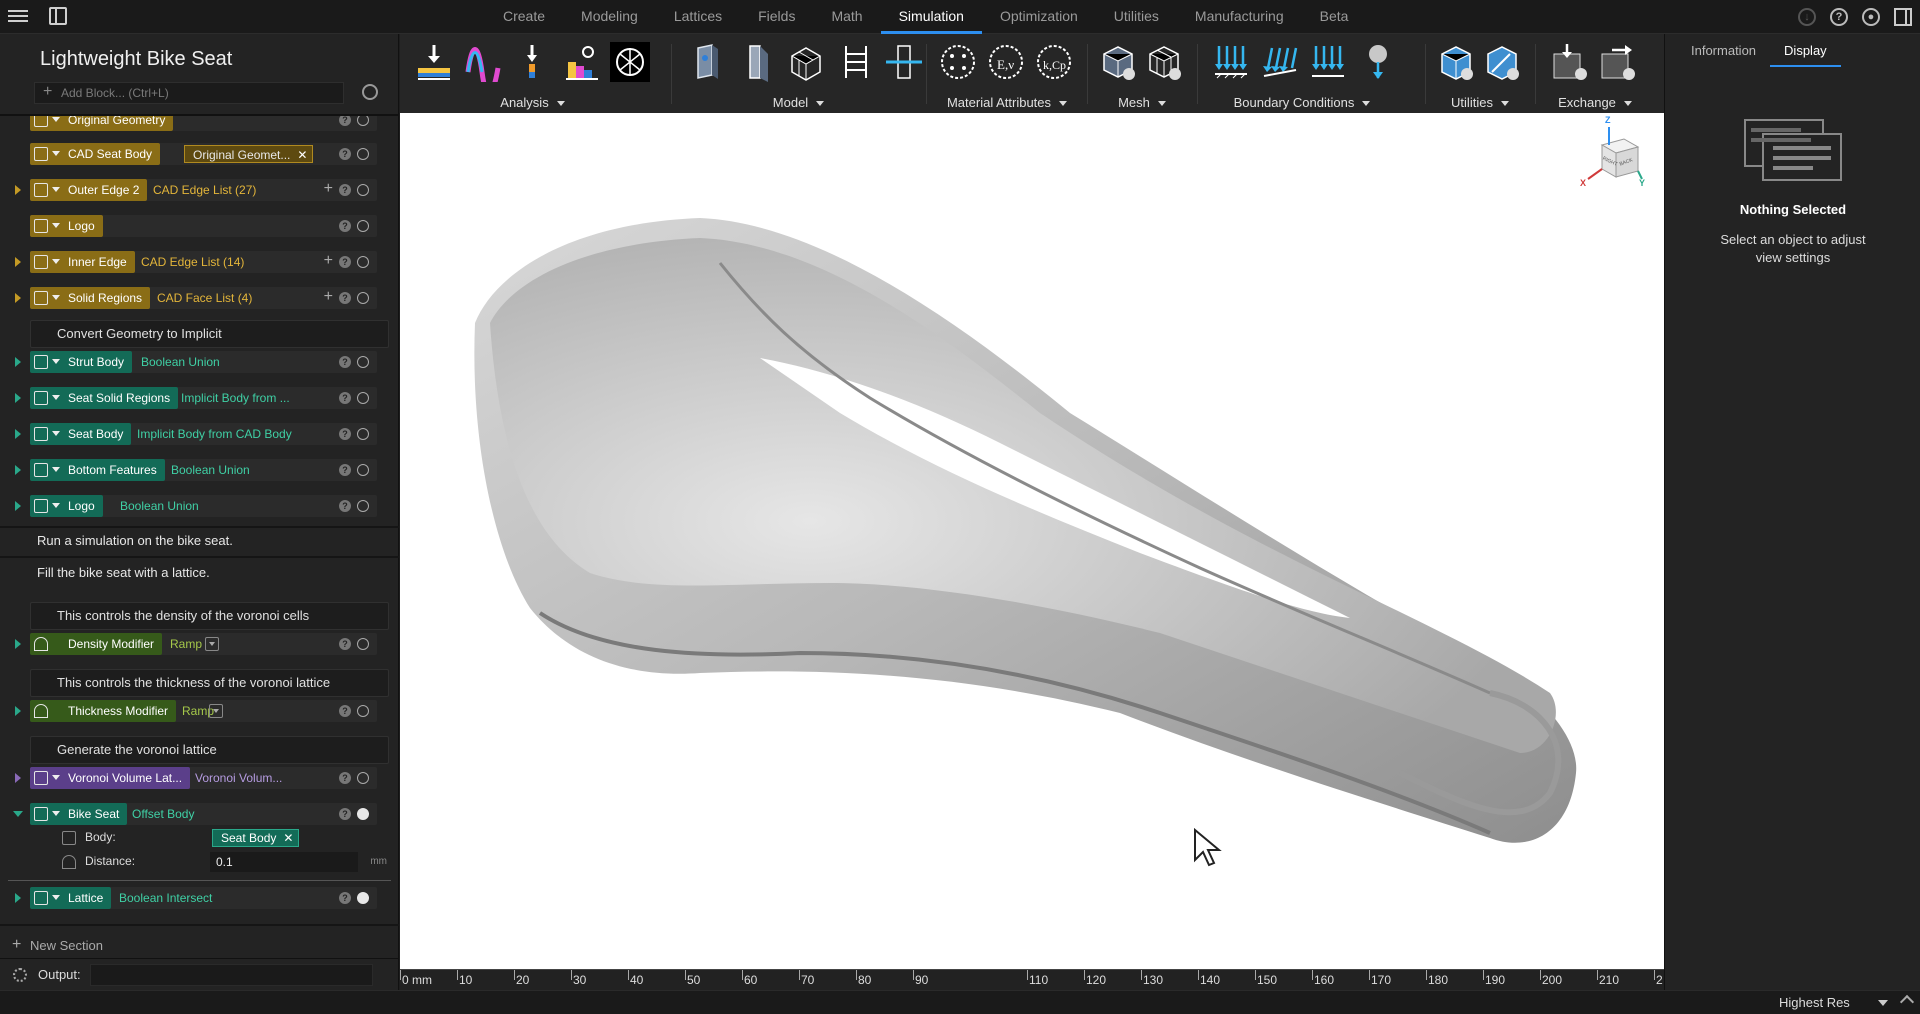 This screenshot has height=1014, width=1920. I want to click on tab-beta: Beta, so click(1334, 17).